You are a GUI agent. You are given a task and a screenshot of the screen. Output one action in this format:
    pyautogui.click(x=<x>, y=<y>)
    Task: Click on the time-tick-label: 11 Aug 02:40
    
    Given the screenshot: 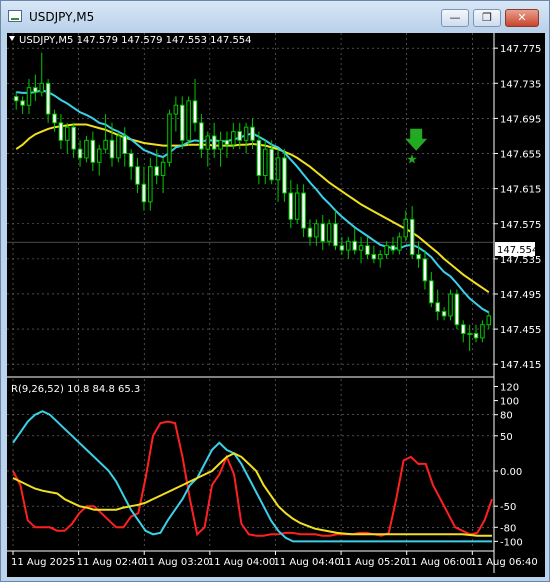 What is the action you would take?
    pyautogui.click(x=110, y=562)
    